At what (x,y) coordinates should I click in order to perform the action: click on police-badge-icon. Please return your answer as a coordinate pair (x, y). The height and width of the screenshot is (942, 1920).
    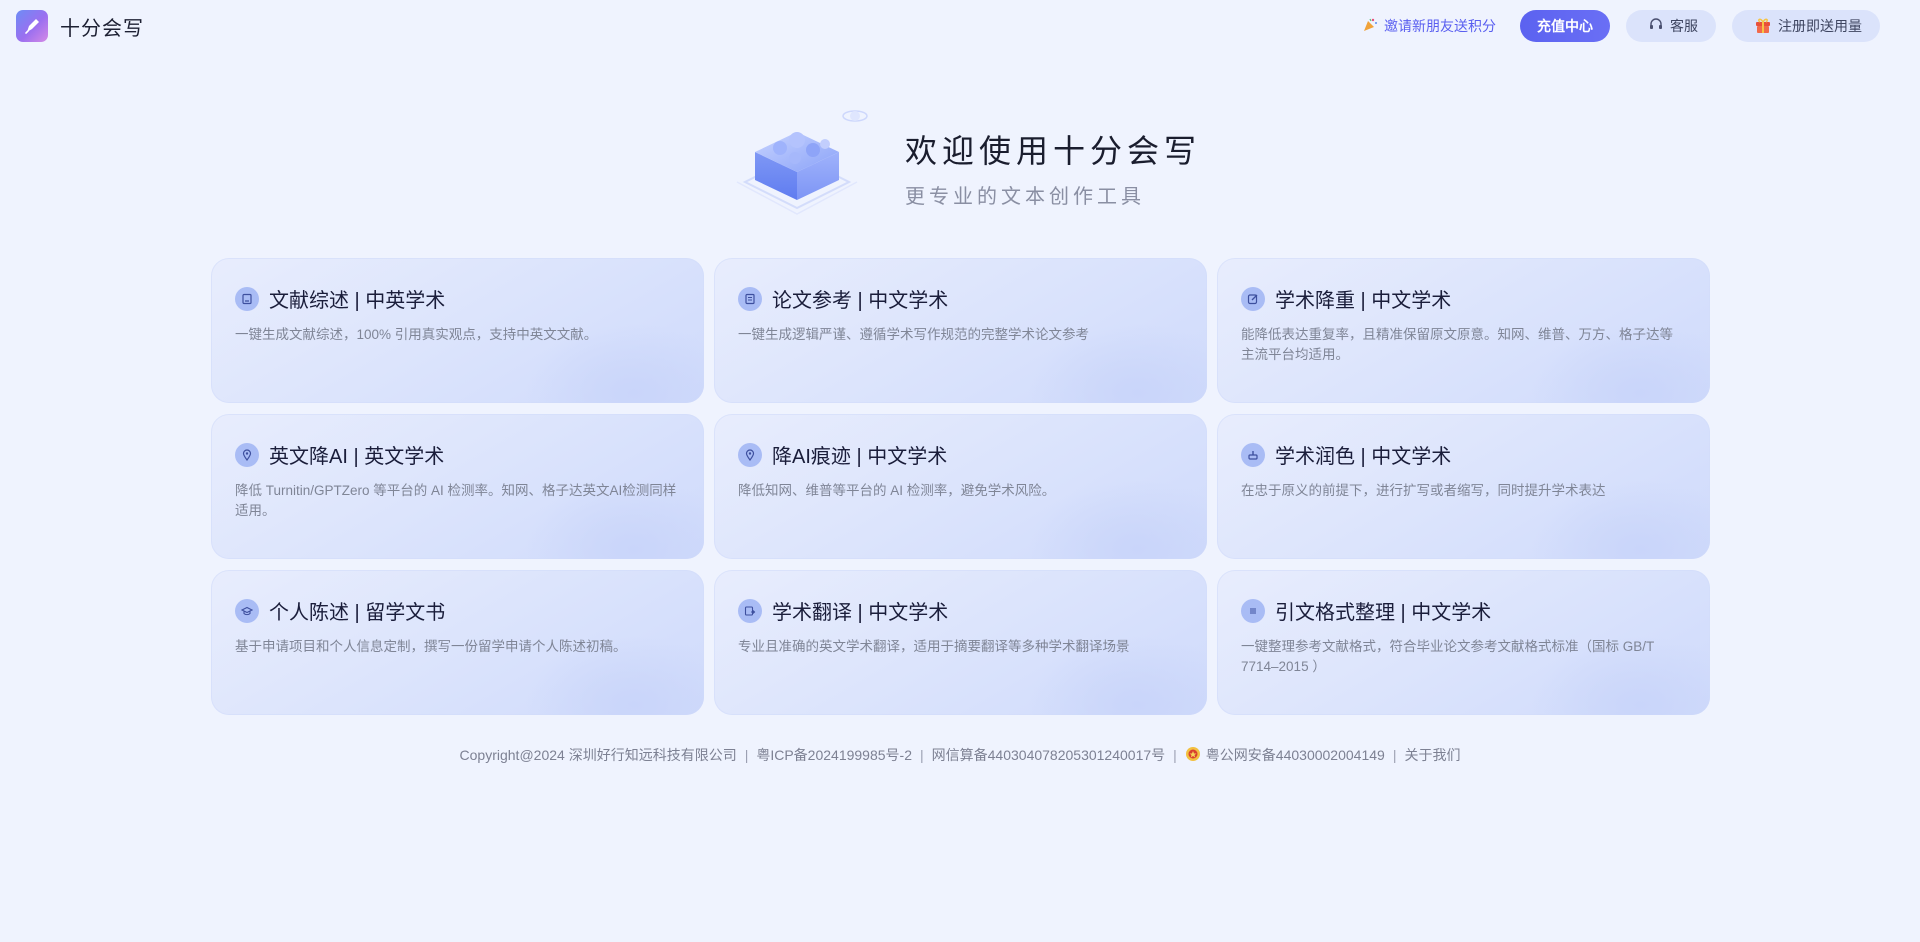
    Looking at the image, I should click on (1193, 755).